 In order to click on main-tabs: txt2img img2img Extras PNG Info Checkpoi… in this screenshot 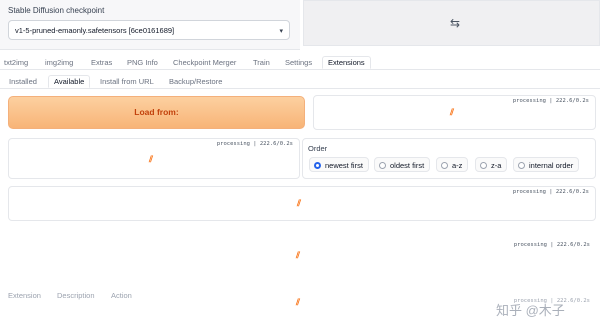, I will do `click(300, 63)`.